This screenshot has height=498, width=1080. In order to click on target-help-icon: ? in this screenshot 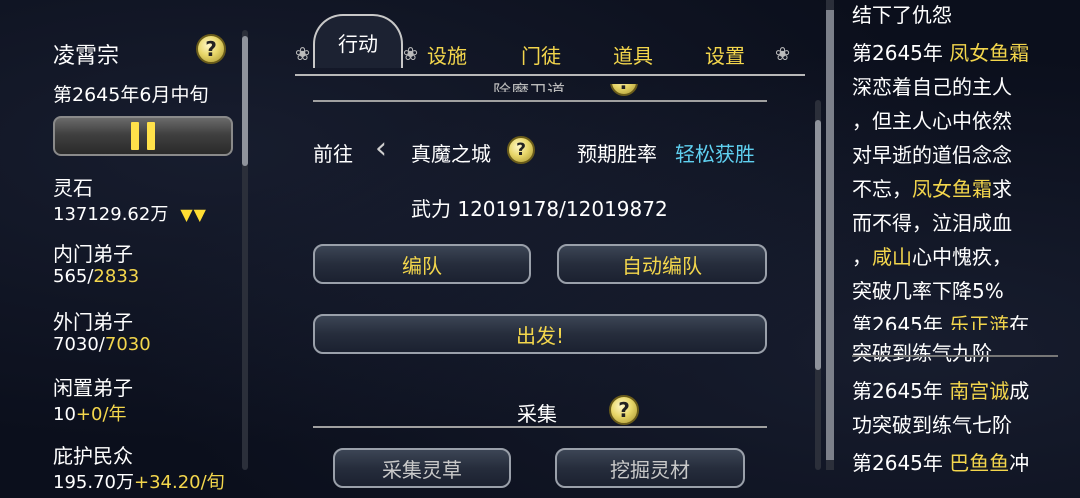, I will do `click(521, 150)`.